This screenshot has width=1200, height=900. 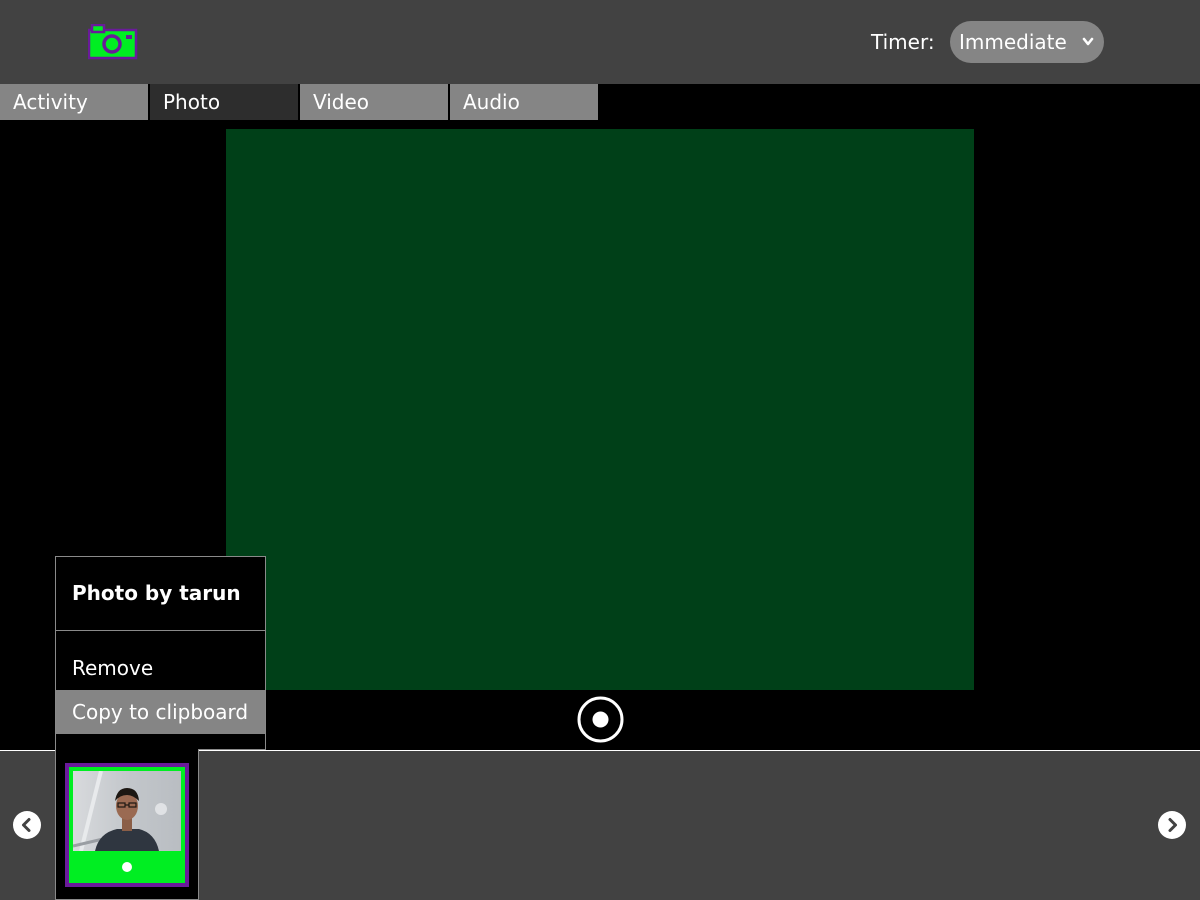 What do you see at coordinates (160, 668) in the screenshot?
I see `remove-menu-item: Remove` at bounding box center [160, 668].